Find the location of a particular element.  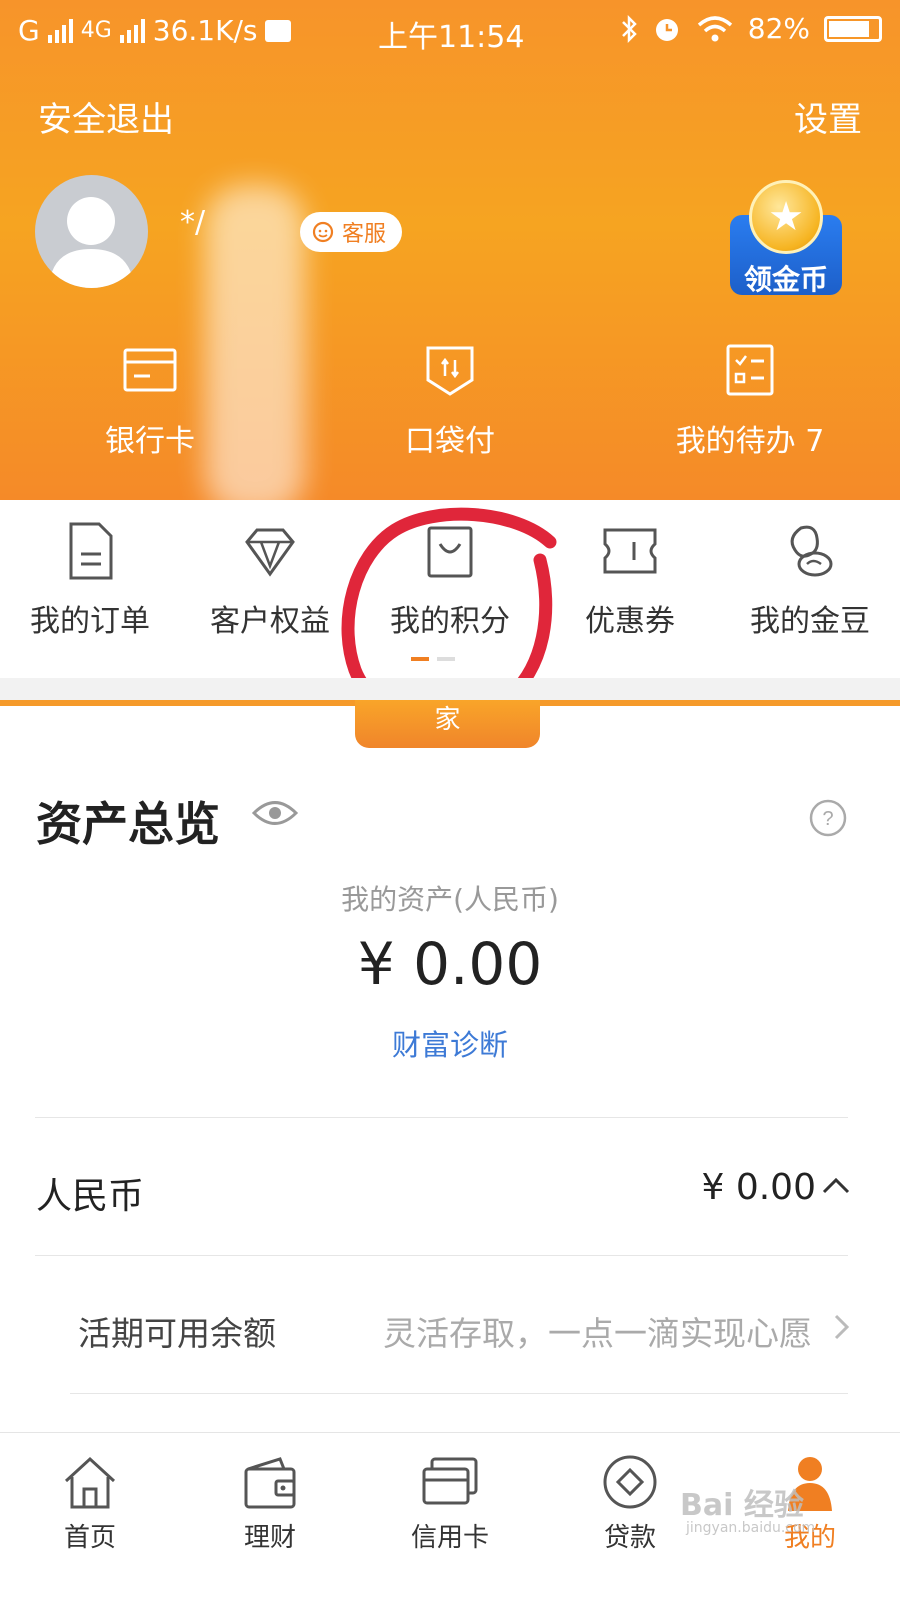

headset-icon is located at coordinates (323, 232).